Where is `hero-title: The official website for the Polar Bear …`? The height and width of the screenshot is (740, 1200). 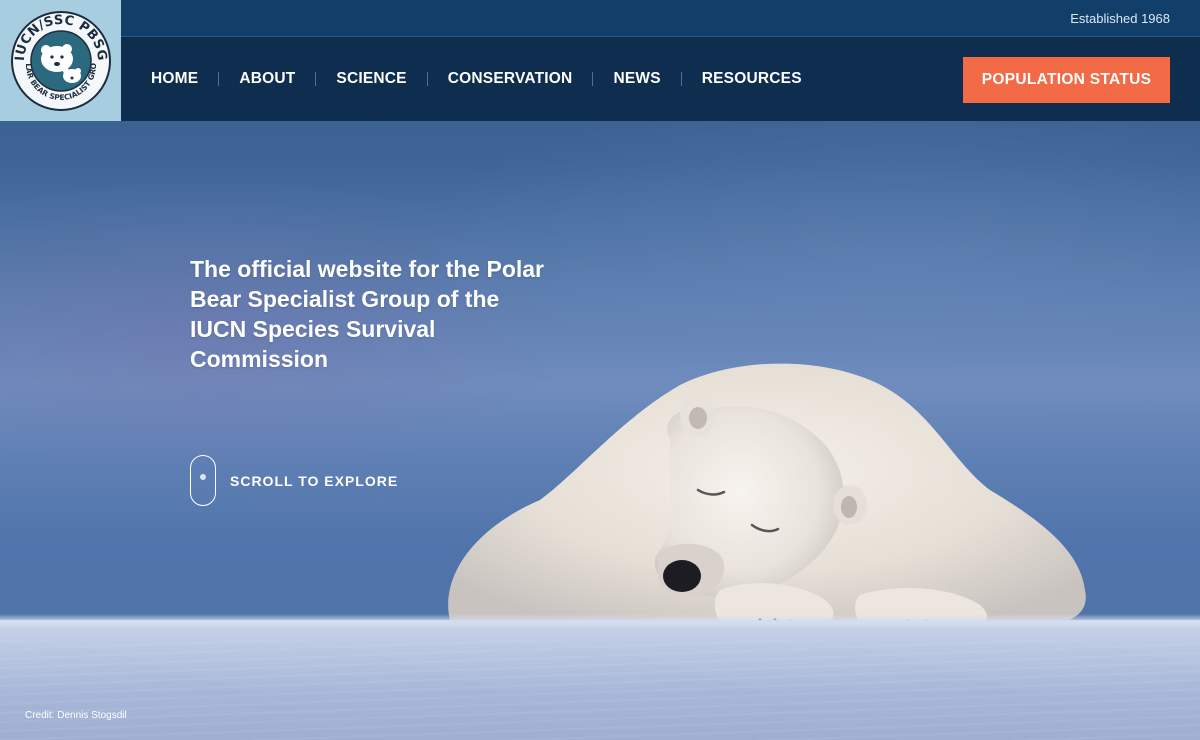 hero-title: The official website for the Polar Bear … is located at coordinates (367, 314).